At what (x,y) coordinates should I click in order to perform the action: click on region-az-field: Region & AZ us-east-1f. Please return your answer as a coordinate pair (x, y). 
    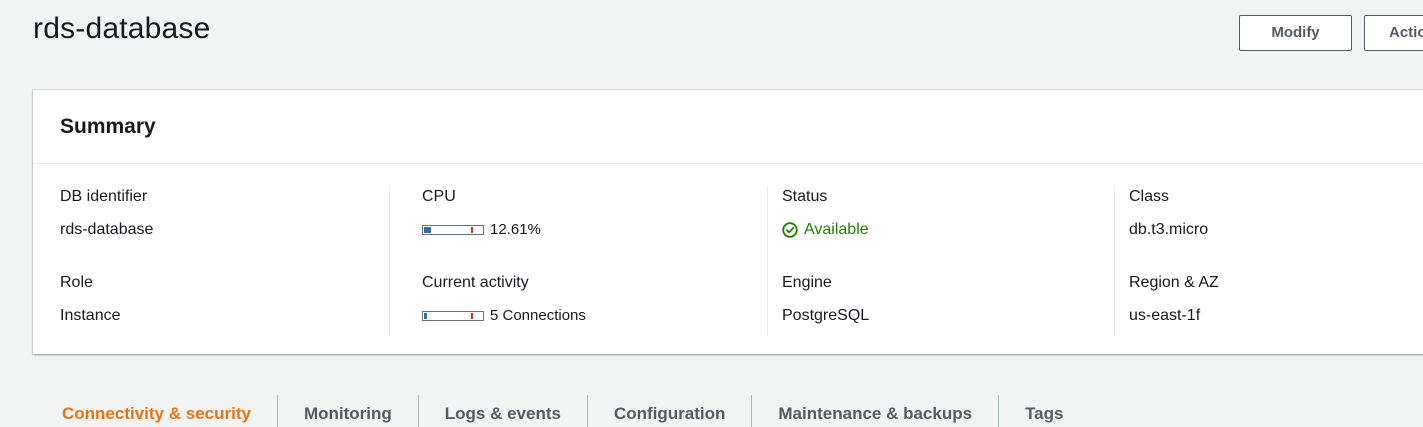
    Looking at the image, I should click on (1276, 315).